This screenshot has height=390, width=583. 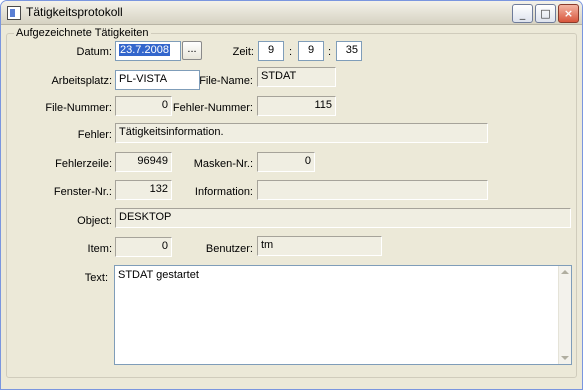 I want to click on file-nummer-label: File-Nummer:, so click(x=78, y=108).